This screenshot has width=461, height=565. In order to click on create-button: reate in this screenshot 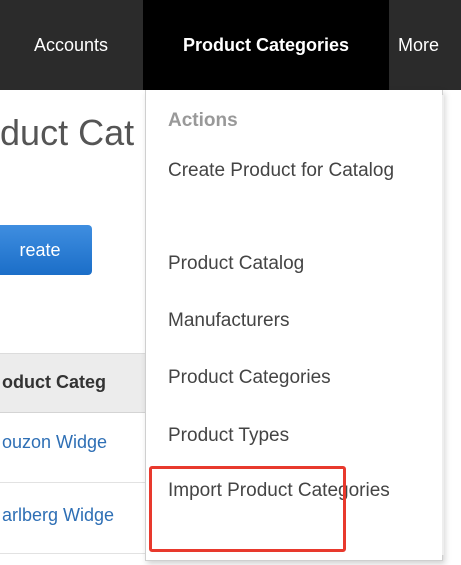, I will do `click(46, 250)`.